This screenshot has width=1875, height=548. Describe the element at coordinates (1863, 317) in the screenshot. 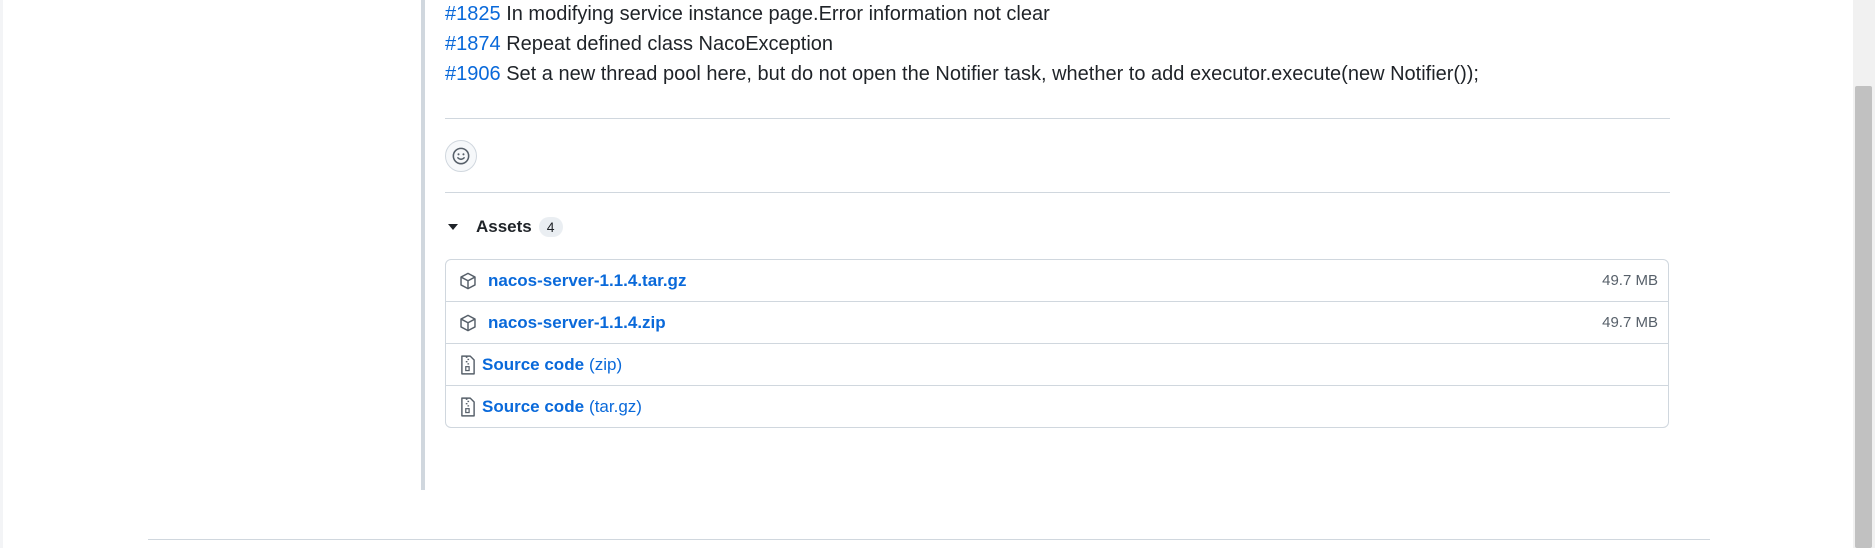

I see `scrollbar-thumb` at that location.